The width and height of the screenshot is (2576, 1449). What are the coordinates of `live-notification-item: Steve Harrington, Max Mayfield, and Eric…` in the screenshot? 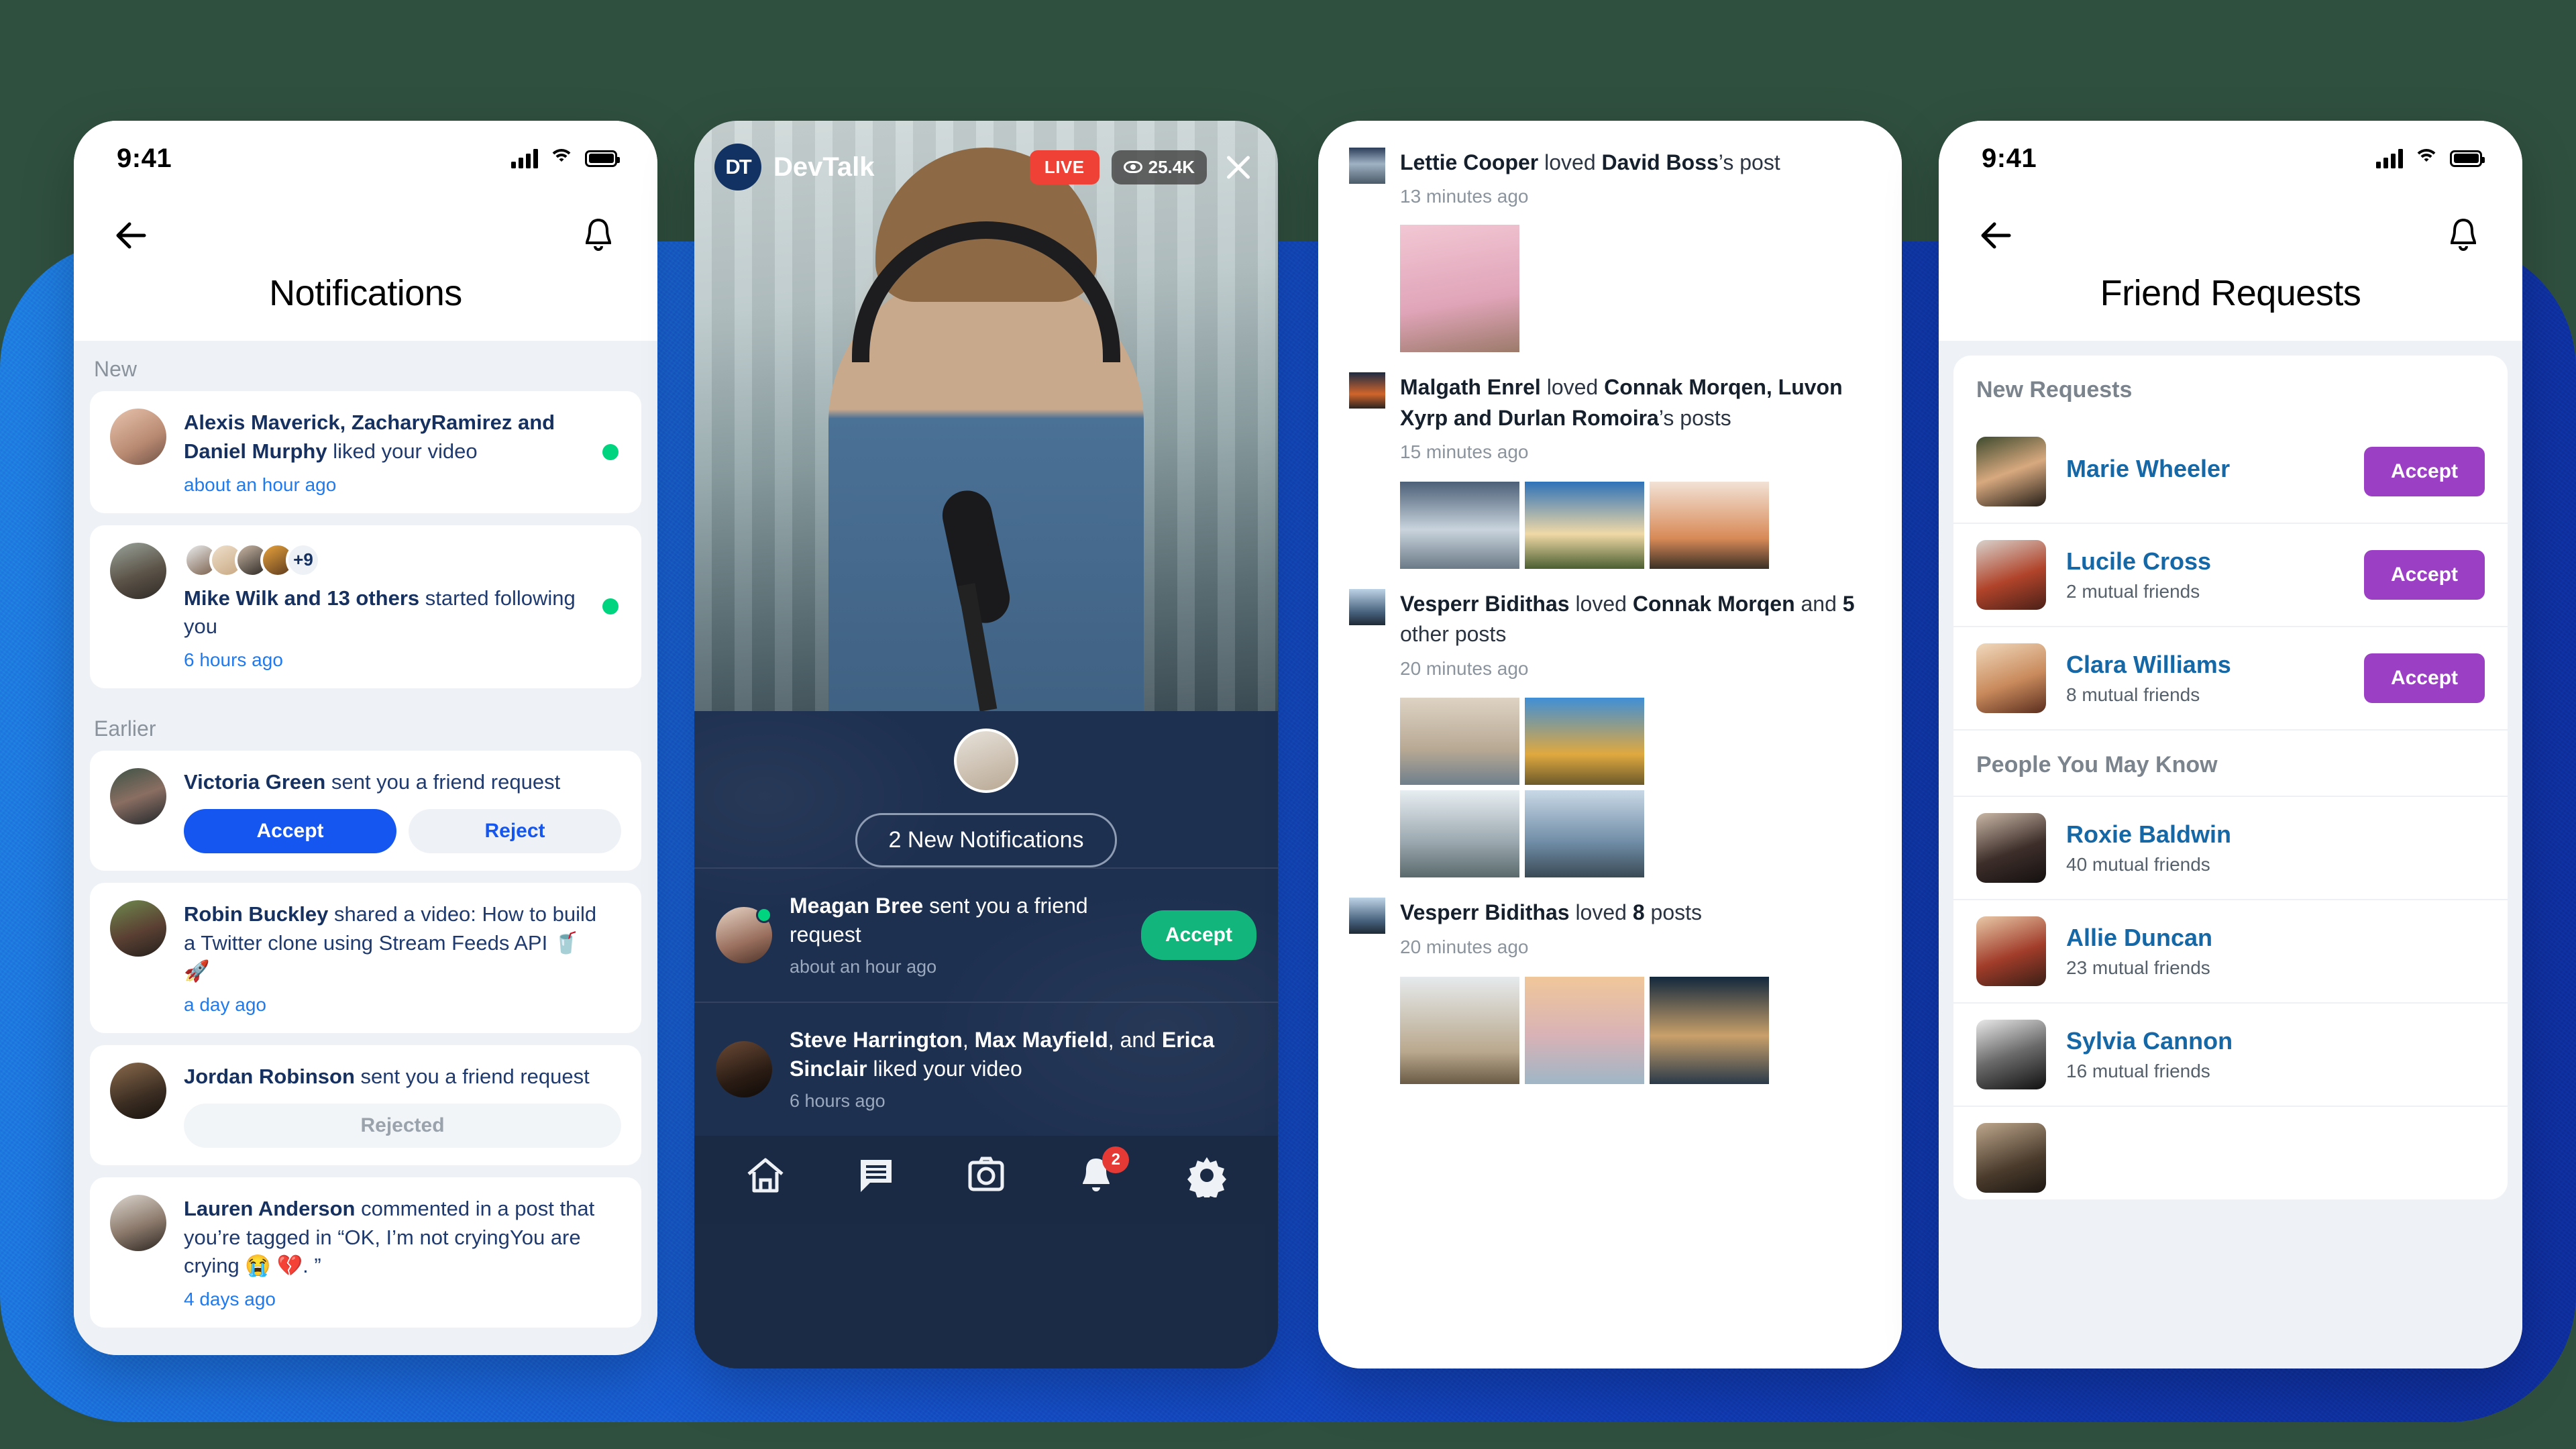 It's located at (986, 1068).